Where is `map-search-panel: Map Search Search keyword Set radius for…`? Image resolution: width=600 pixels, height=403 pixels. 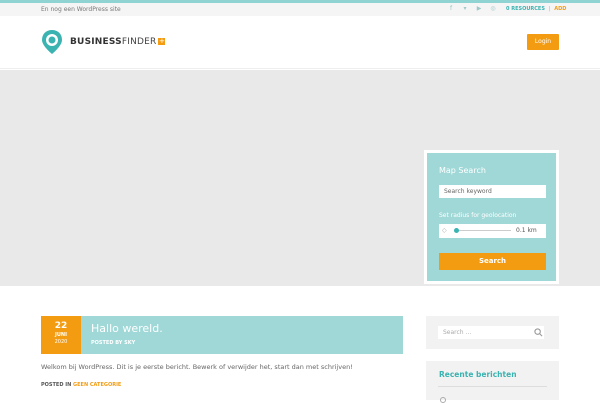
map-search-panel: Map Search Search keyword Set radius for… is located at coordinates (491, 217).